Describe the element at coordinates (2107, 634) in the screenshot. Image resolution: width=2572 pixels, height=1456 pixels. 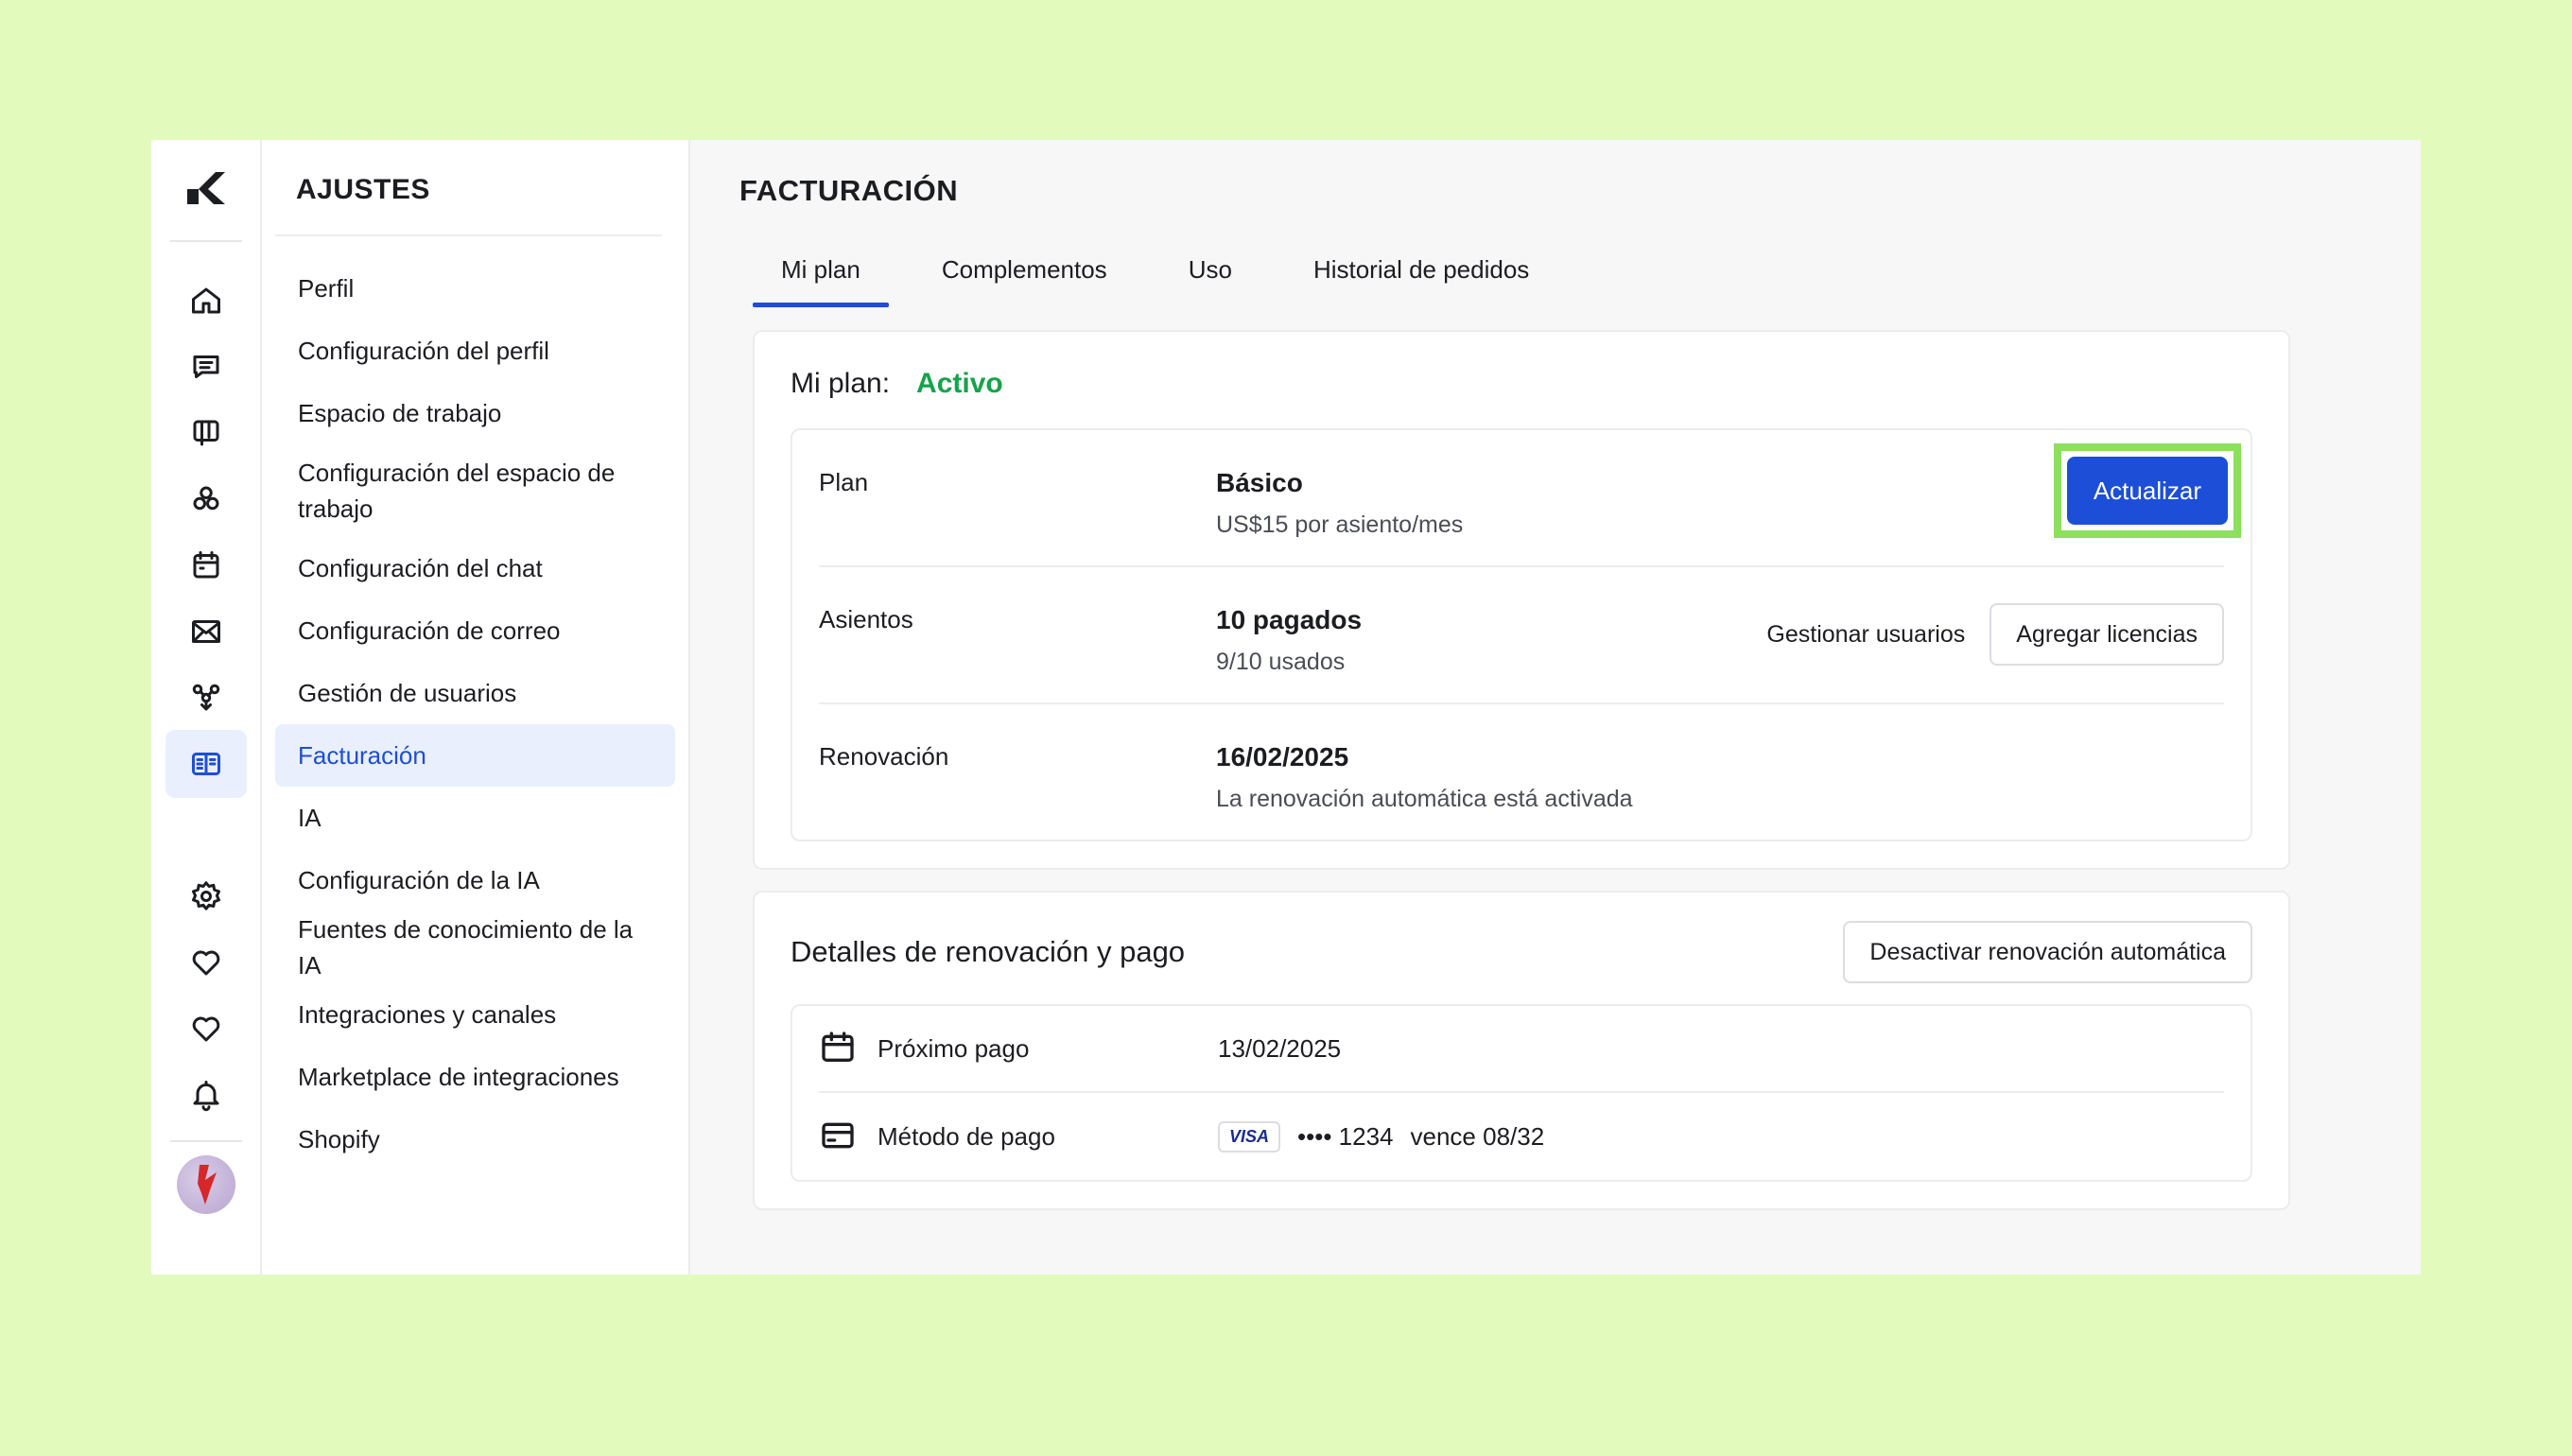
I see `add-licenses-button: Agregar licencias` at that location.